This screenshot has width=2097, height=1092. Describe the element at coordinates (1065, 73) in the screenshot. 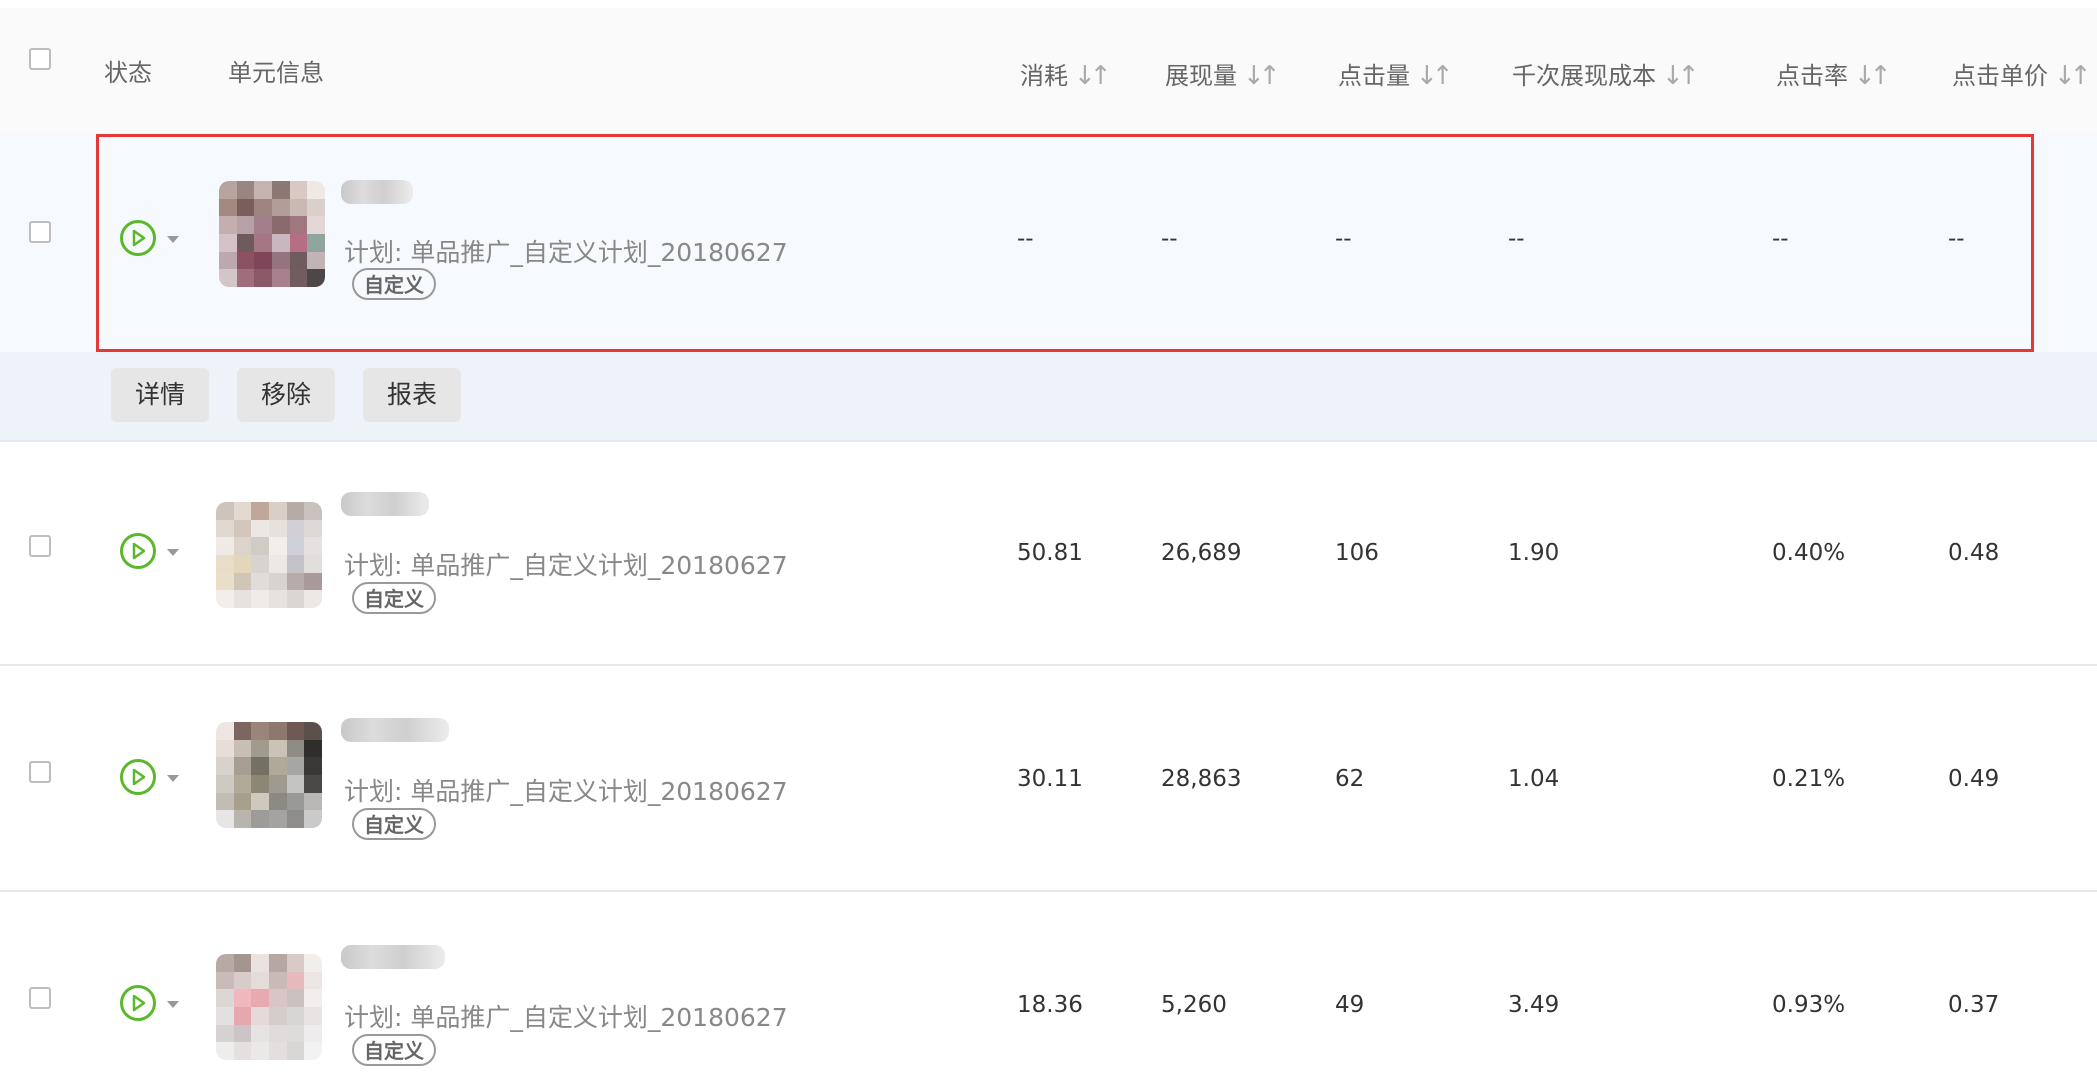

I see `column-cost: 消耗 ↓↑` at that location.